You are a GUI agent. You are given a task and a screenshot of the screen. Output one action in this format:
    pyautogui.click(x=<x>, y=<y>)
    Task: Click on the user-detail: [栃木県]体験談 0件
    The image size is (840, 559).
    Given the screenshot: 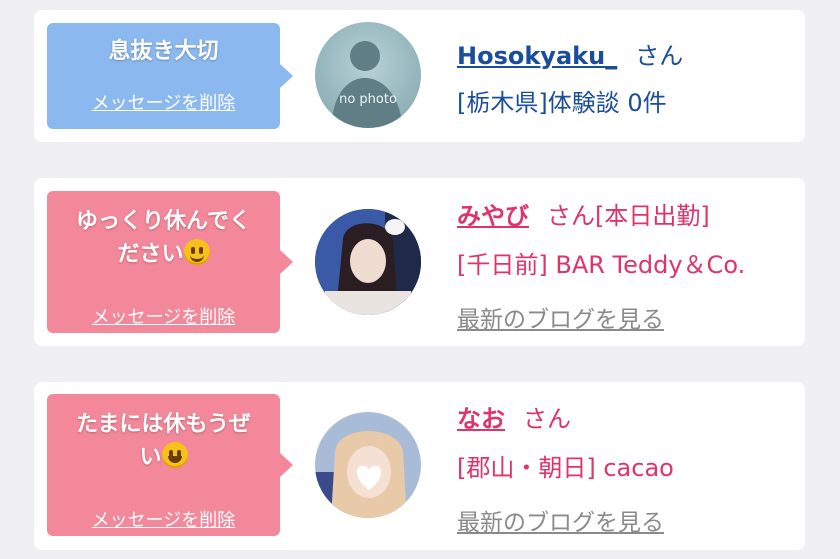 What is the action you would take?
    pyautogui.click(x=562, y=103)
    